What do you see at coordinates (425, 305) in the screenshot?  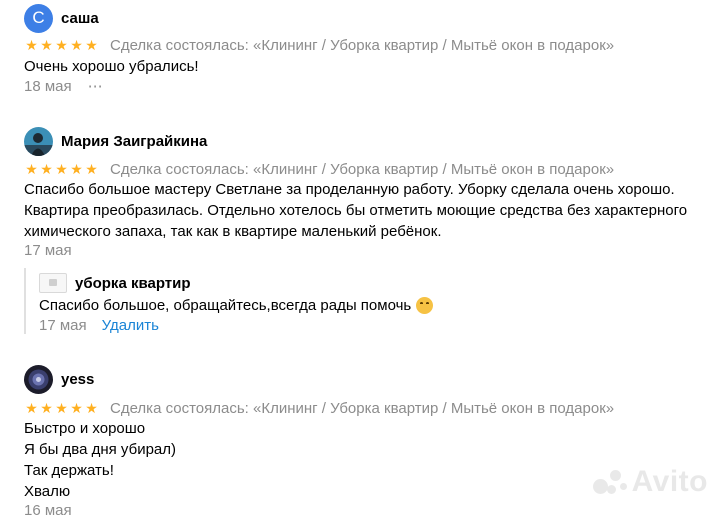 I see `hugging-face-icon` at bounding box center [425, 305].